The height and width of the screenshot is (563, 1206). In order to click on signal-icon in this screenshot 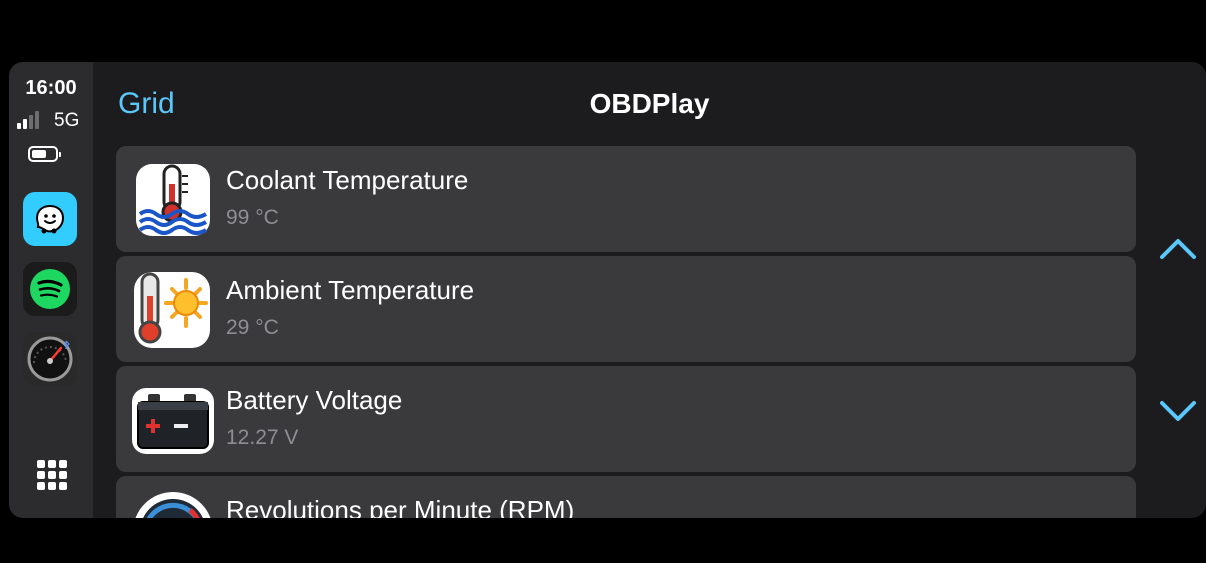, I will do `click(28, 120)`.